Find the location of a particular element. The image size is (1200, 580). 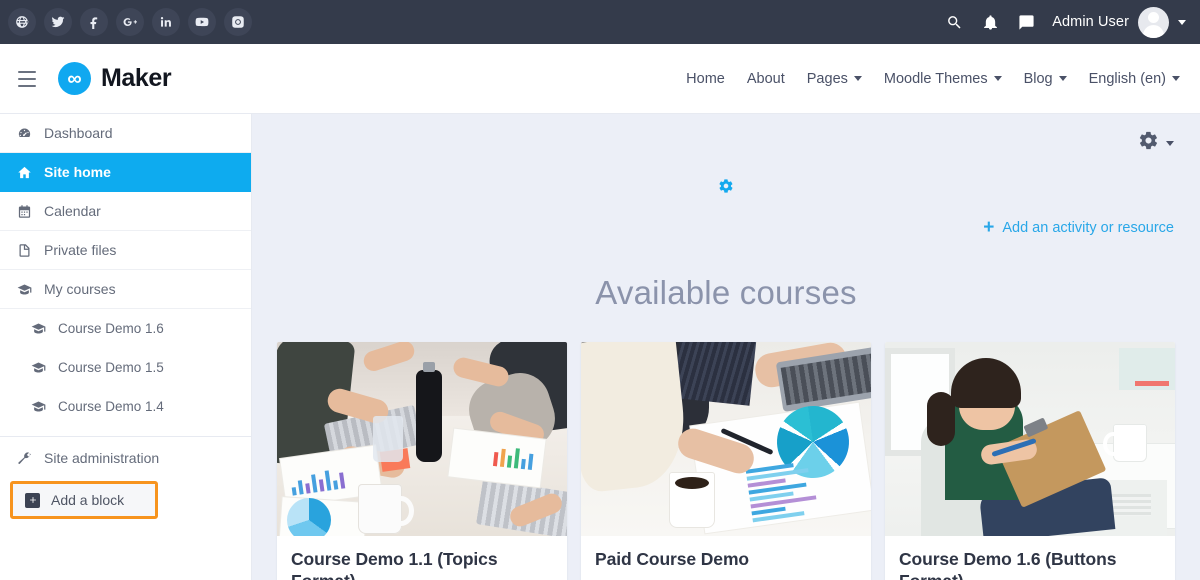

sidebar-item-calendar: Calendar is located at coordinates (125, 211).